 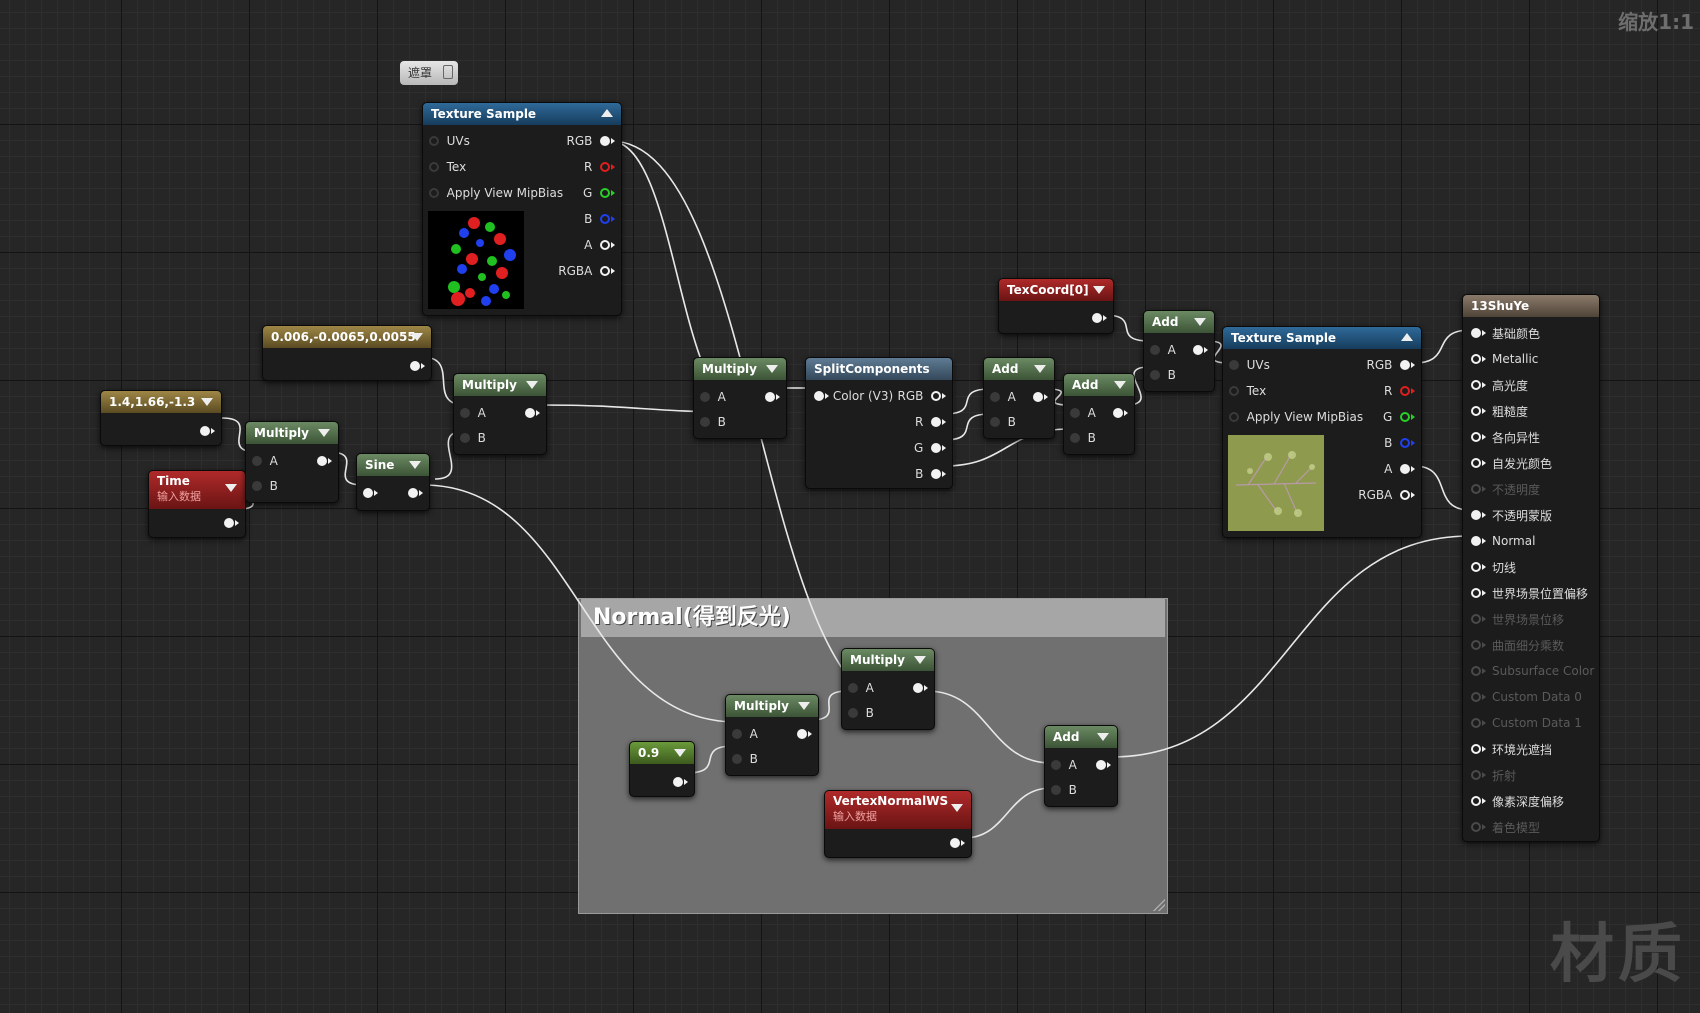 What do you see at coordinates (879, 423) in the screenshot?
I see `split-components-node: SplitComponents Color (V3) RGB R G B` at bounding box center [879, 423].